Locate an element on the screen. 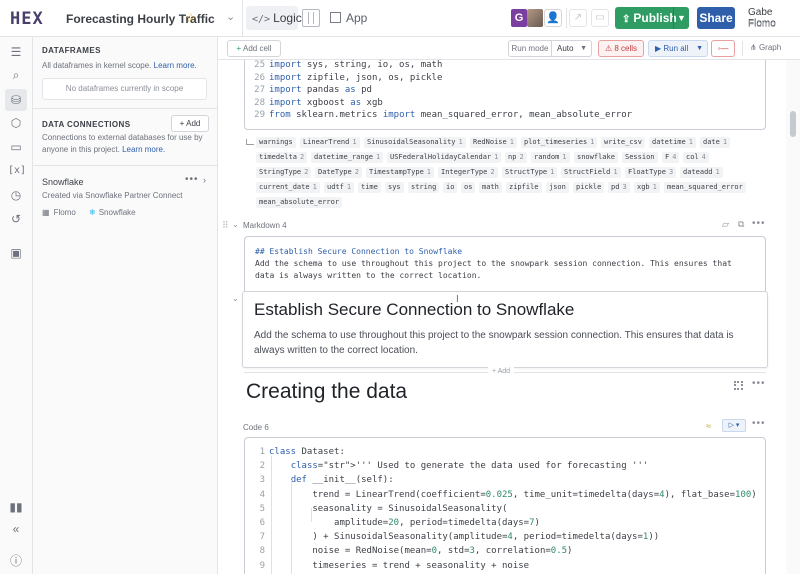 Image resolution: width=800 pixels, height=574 pixels. person-icon: 👤 is located at coordinates (553, 18).